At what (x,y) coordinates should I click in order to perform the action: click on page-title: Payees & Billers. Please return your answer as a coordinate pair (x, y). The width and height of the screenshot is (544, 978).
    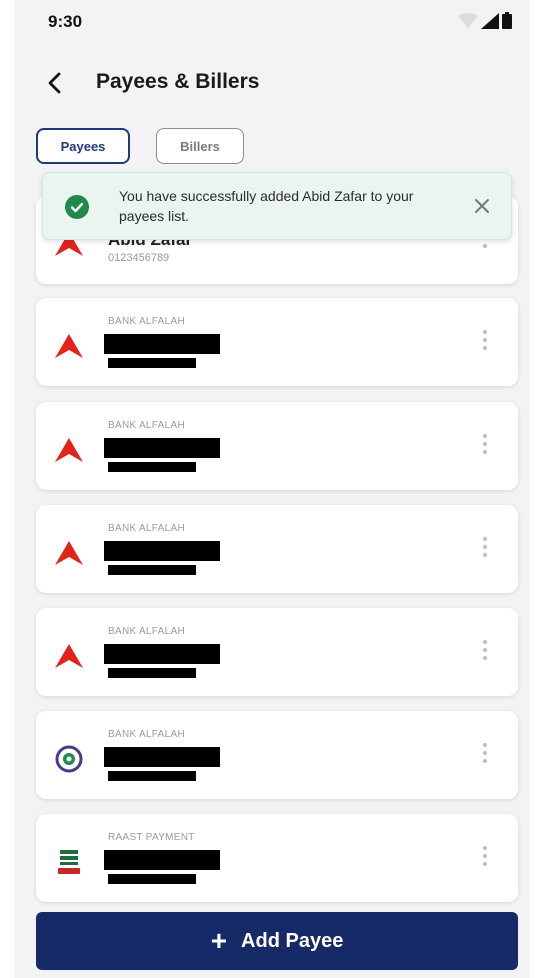
    Looking at the image, I should click on (178, 81).